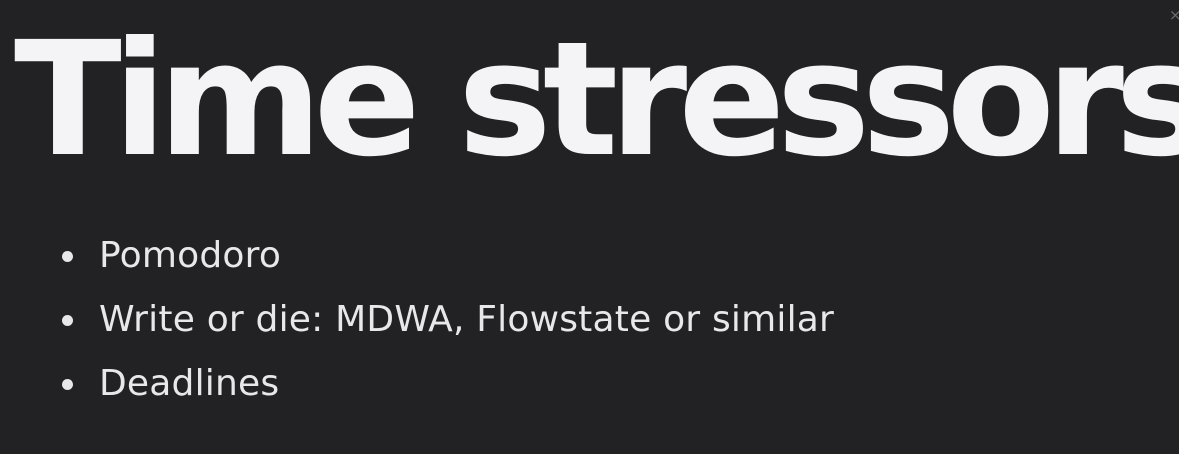 Image resolution: width=1179 pixels, height=454 pixels. What do you see at coordinates (189, 383) in the screenshot?
I see `bullet-text: Deadlines` at bounding box center [189, 383].